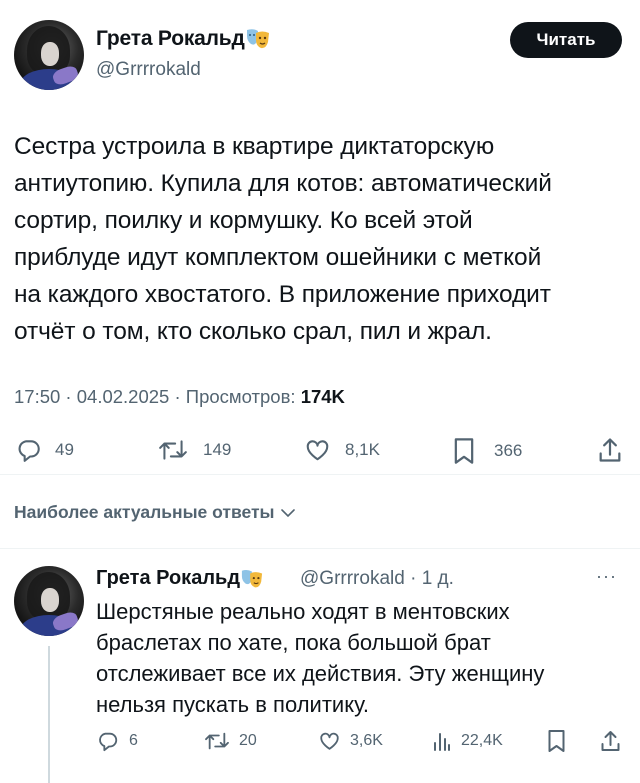  Describe the element at coordinates (37, 396) in the screenshot. I see `tweet-time: 17:50` at that location.